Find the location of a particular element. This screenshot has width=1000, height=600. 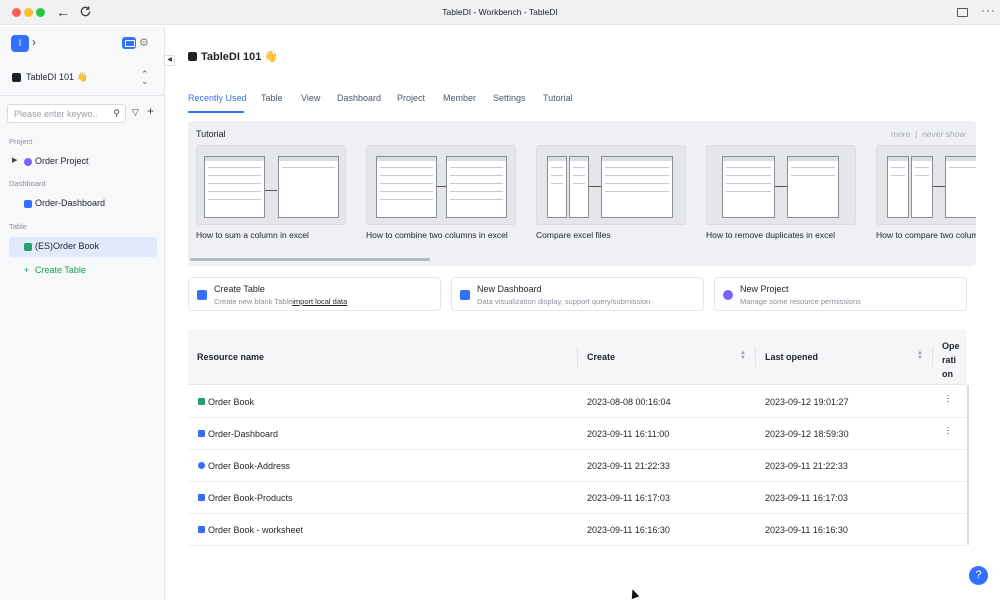

resource-name: Order-Dashboard is located at coordinates (243, 434).